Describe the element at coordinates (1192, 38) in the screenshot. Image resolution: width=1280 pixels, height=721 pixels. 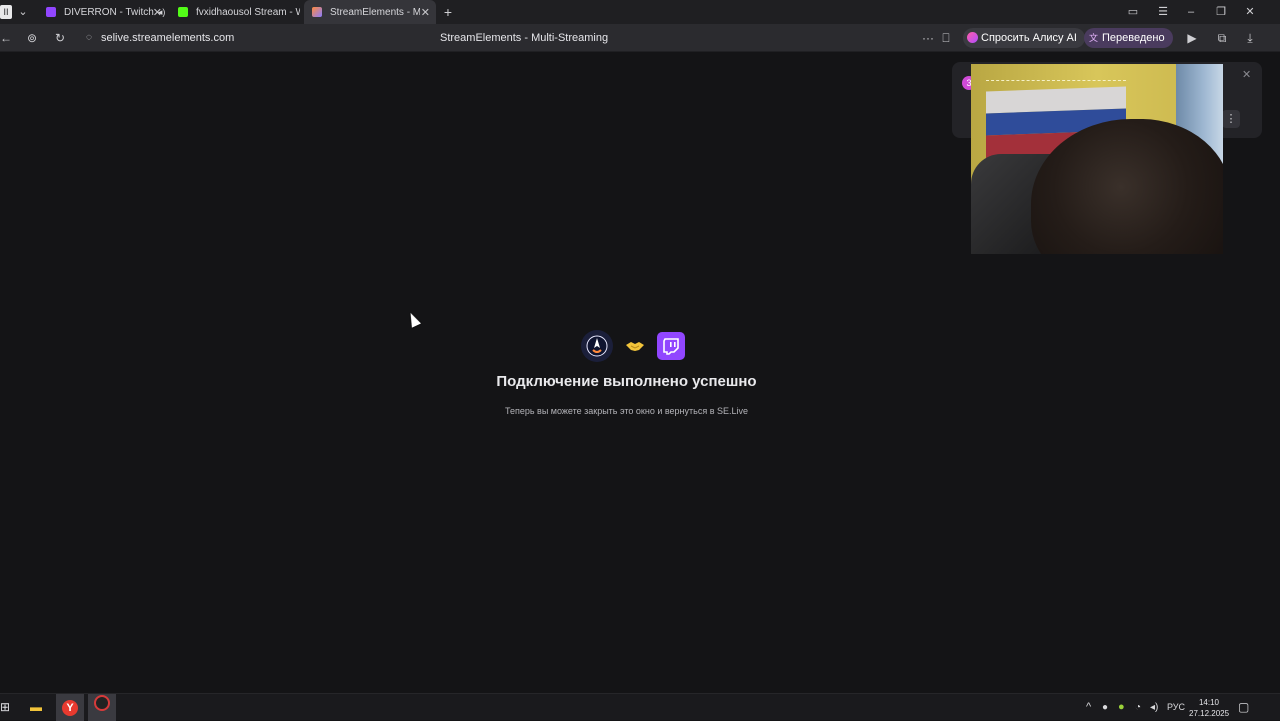
I see `media-icon: ▶` at that location.